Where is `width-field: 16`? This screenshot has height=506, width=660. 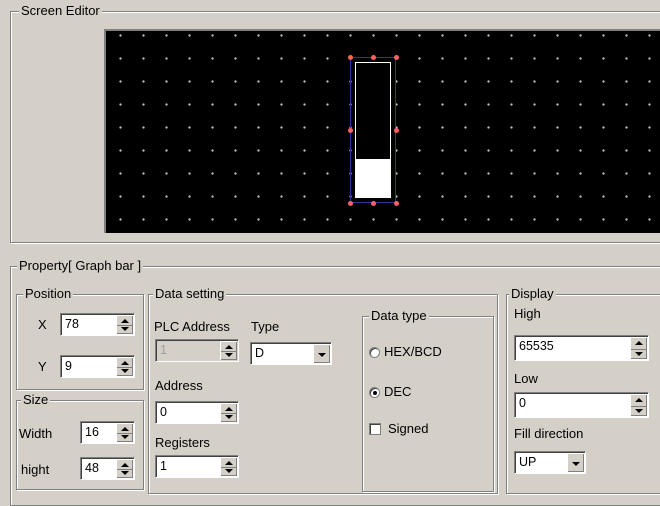 width-field: 16 is located at coordinates (107, 432).